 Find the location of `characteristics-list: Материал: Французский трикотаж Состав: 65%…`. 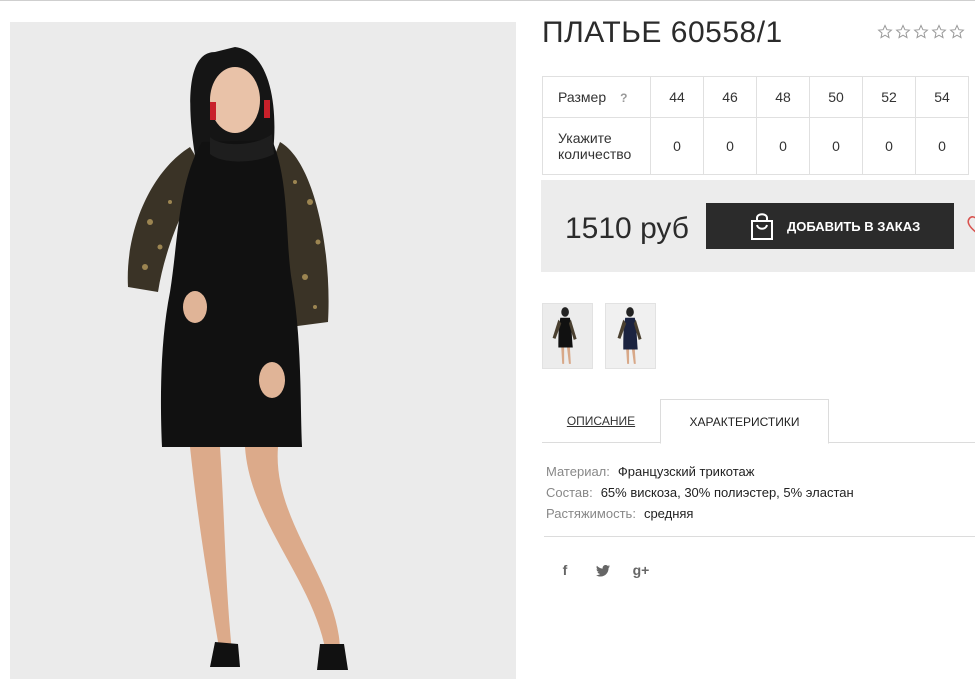

characteristics-list: Материал: Французский трикотаж Состав: 65%… is located at coordinates (700, 492).